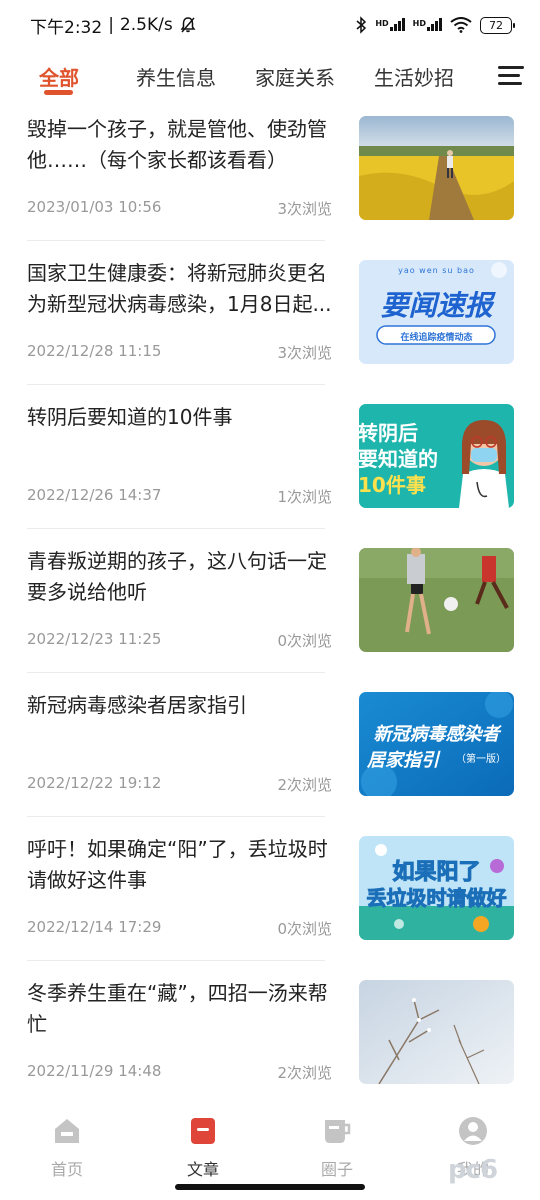 Image resolution: width=540 pixels, height=1200 pixels. I want to click on frosted-branches-image, so click(436, 1032).